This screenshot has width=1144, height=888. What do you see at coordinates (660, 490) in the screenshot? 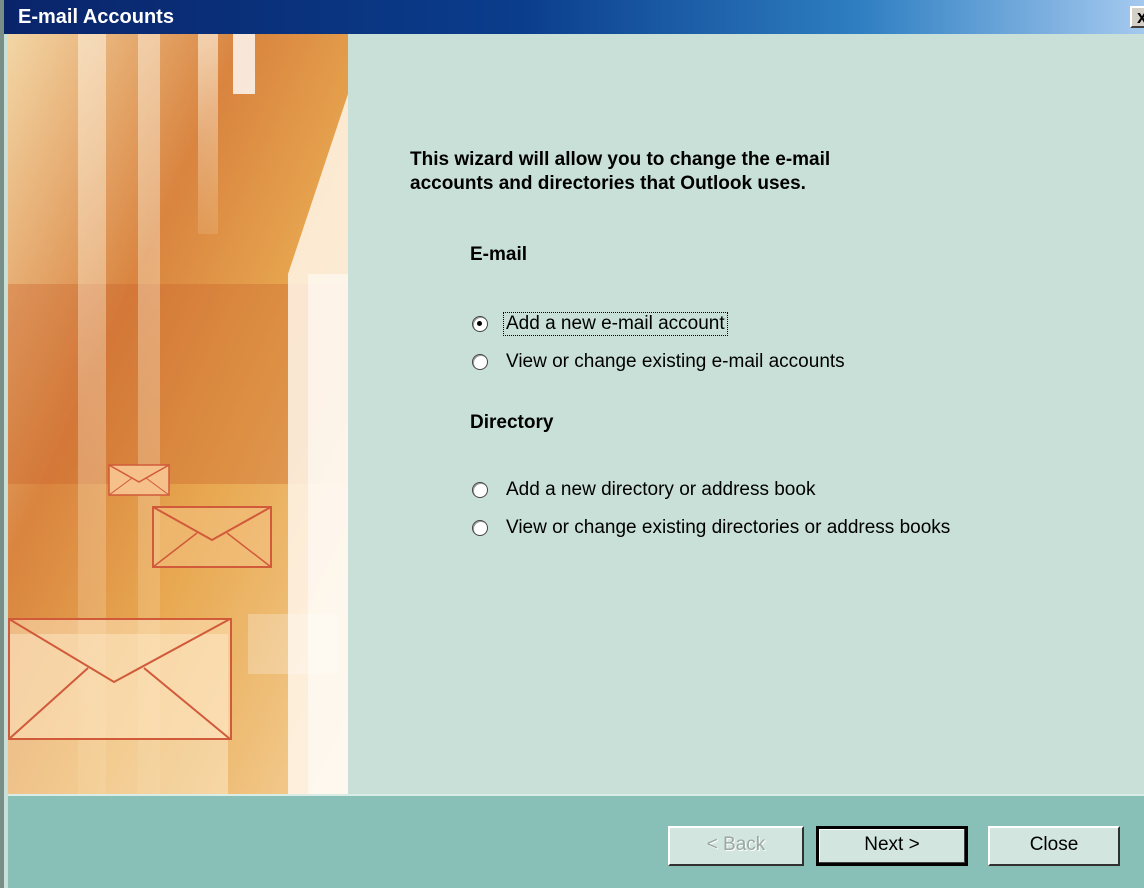
I see `radio-label: Add a new directory or address book` at bounding box center [660, 490].